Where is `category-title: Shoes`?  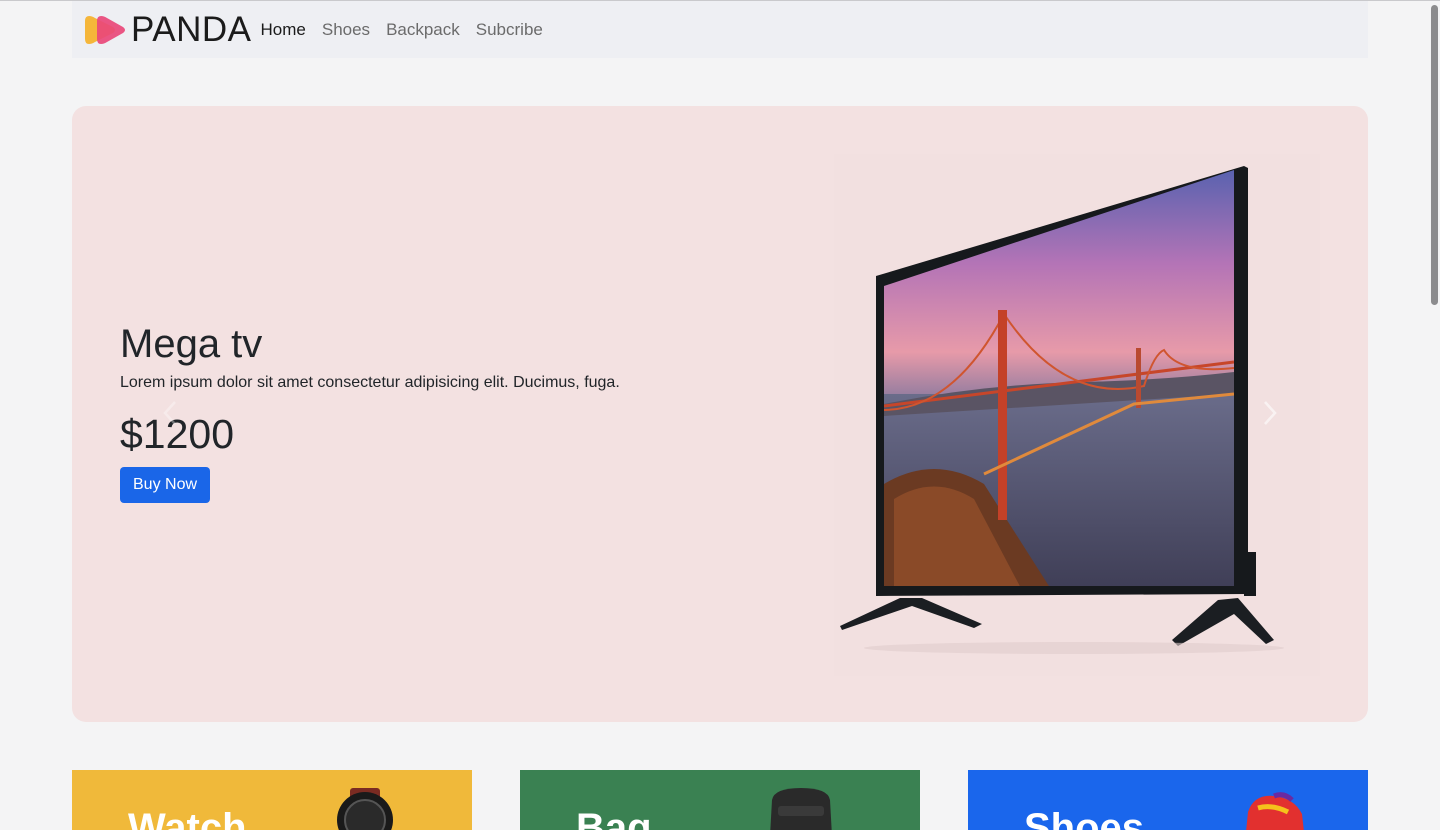
category-title: Shoes is located at coordinates (1084, 818).